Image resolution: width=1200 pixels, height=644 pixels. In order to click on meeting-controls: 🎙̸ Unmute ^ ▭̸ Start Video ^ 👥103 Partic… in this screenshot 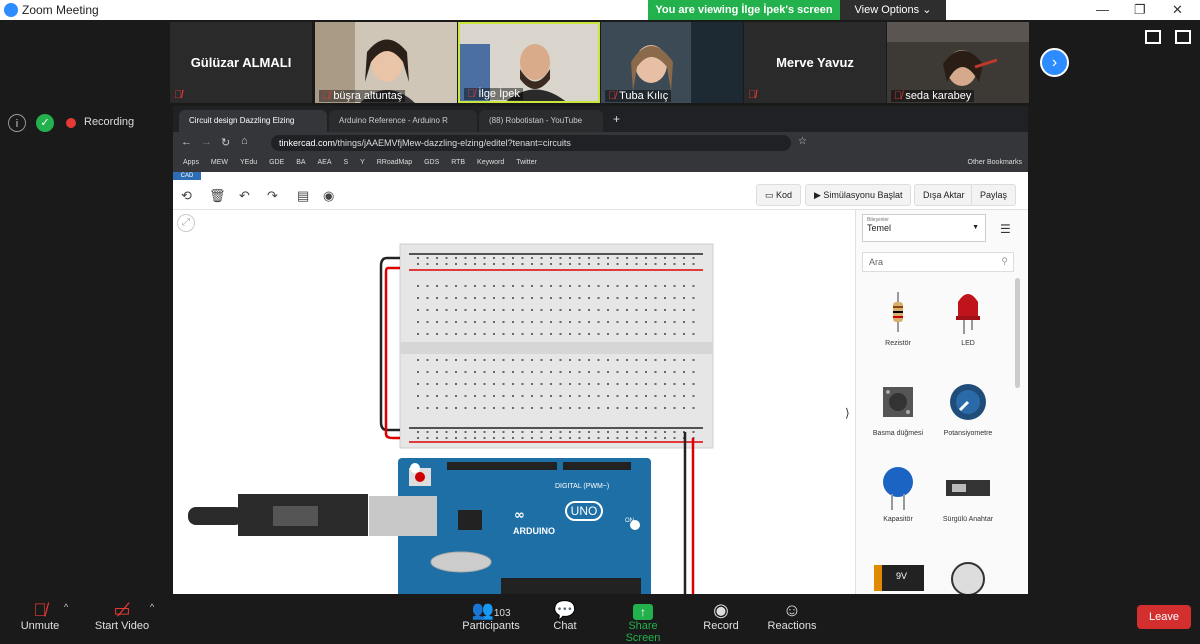, I will do `click(600, 619)`.